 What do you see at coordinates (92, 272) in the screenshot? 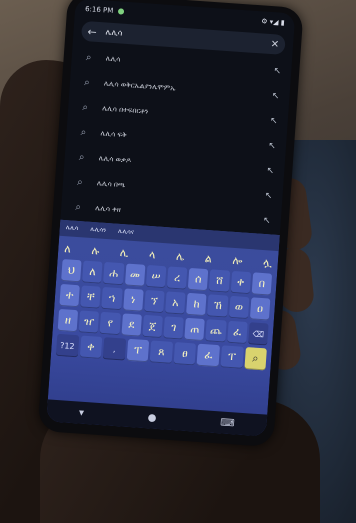
I see `keyboard-key: ለ` at bounding box center [92, 272].